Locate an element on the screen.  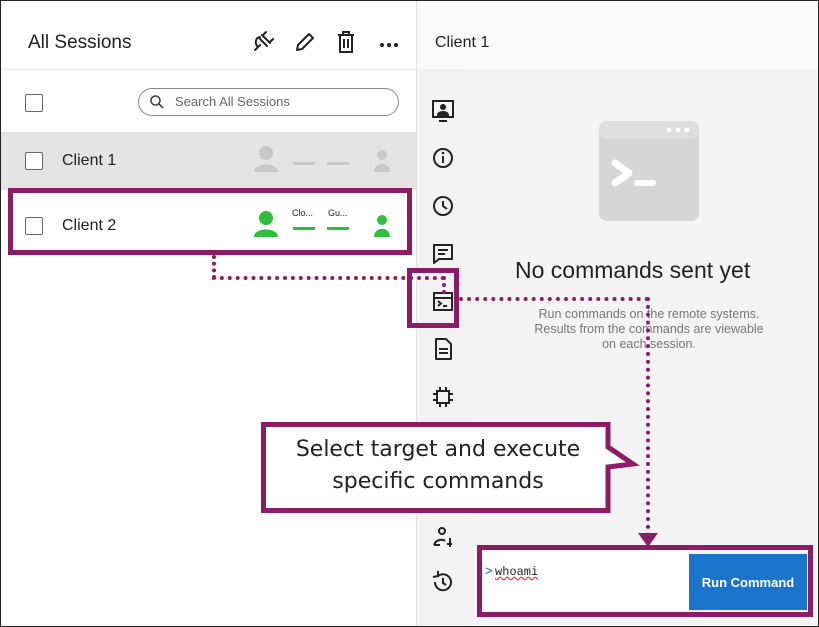
clock-icon is located at coordinates (443, 206).